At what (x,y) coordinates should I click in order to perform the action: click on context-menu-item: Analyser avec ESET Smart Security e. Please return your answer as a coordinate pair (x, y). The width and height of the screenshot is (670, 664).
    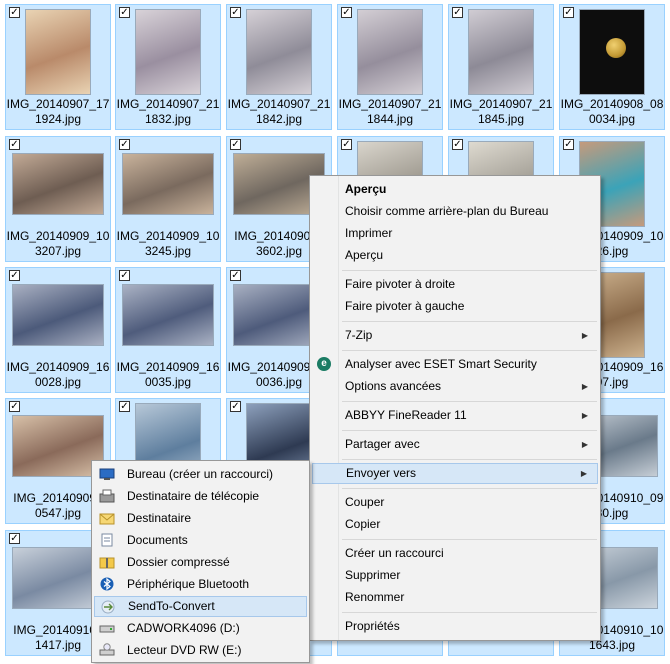
    Looking at the image, I should click on (455, 364).